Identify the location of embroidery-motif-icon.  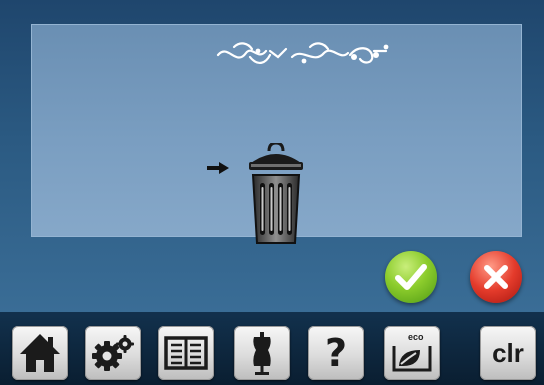
(302, 53).